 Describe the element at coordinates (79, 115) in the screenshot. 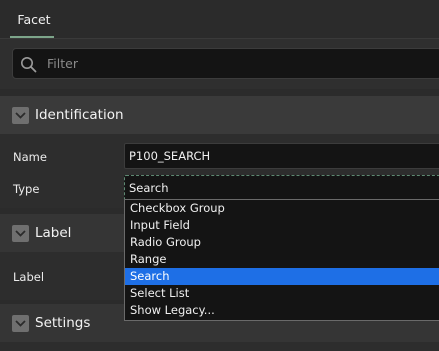

I see `section-title: Identification` at that location.